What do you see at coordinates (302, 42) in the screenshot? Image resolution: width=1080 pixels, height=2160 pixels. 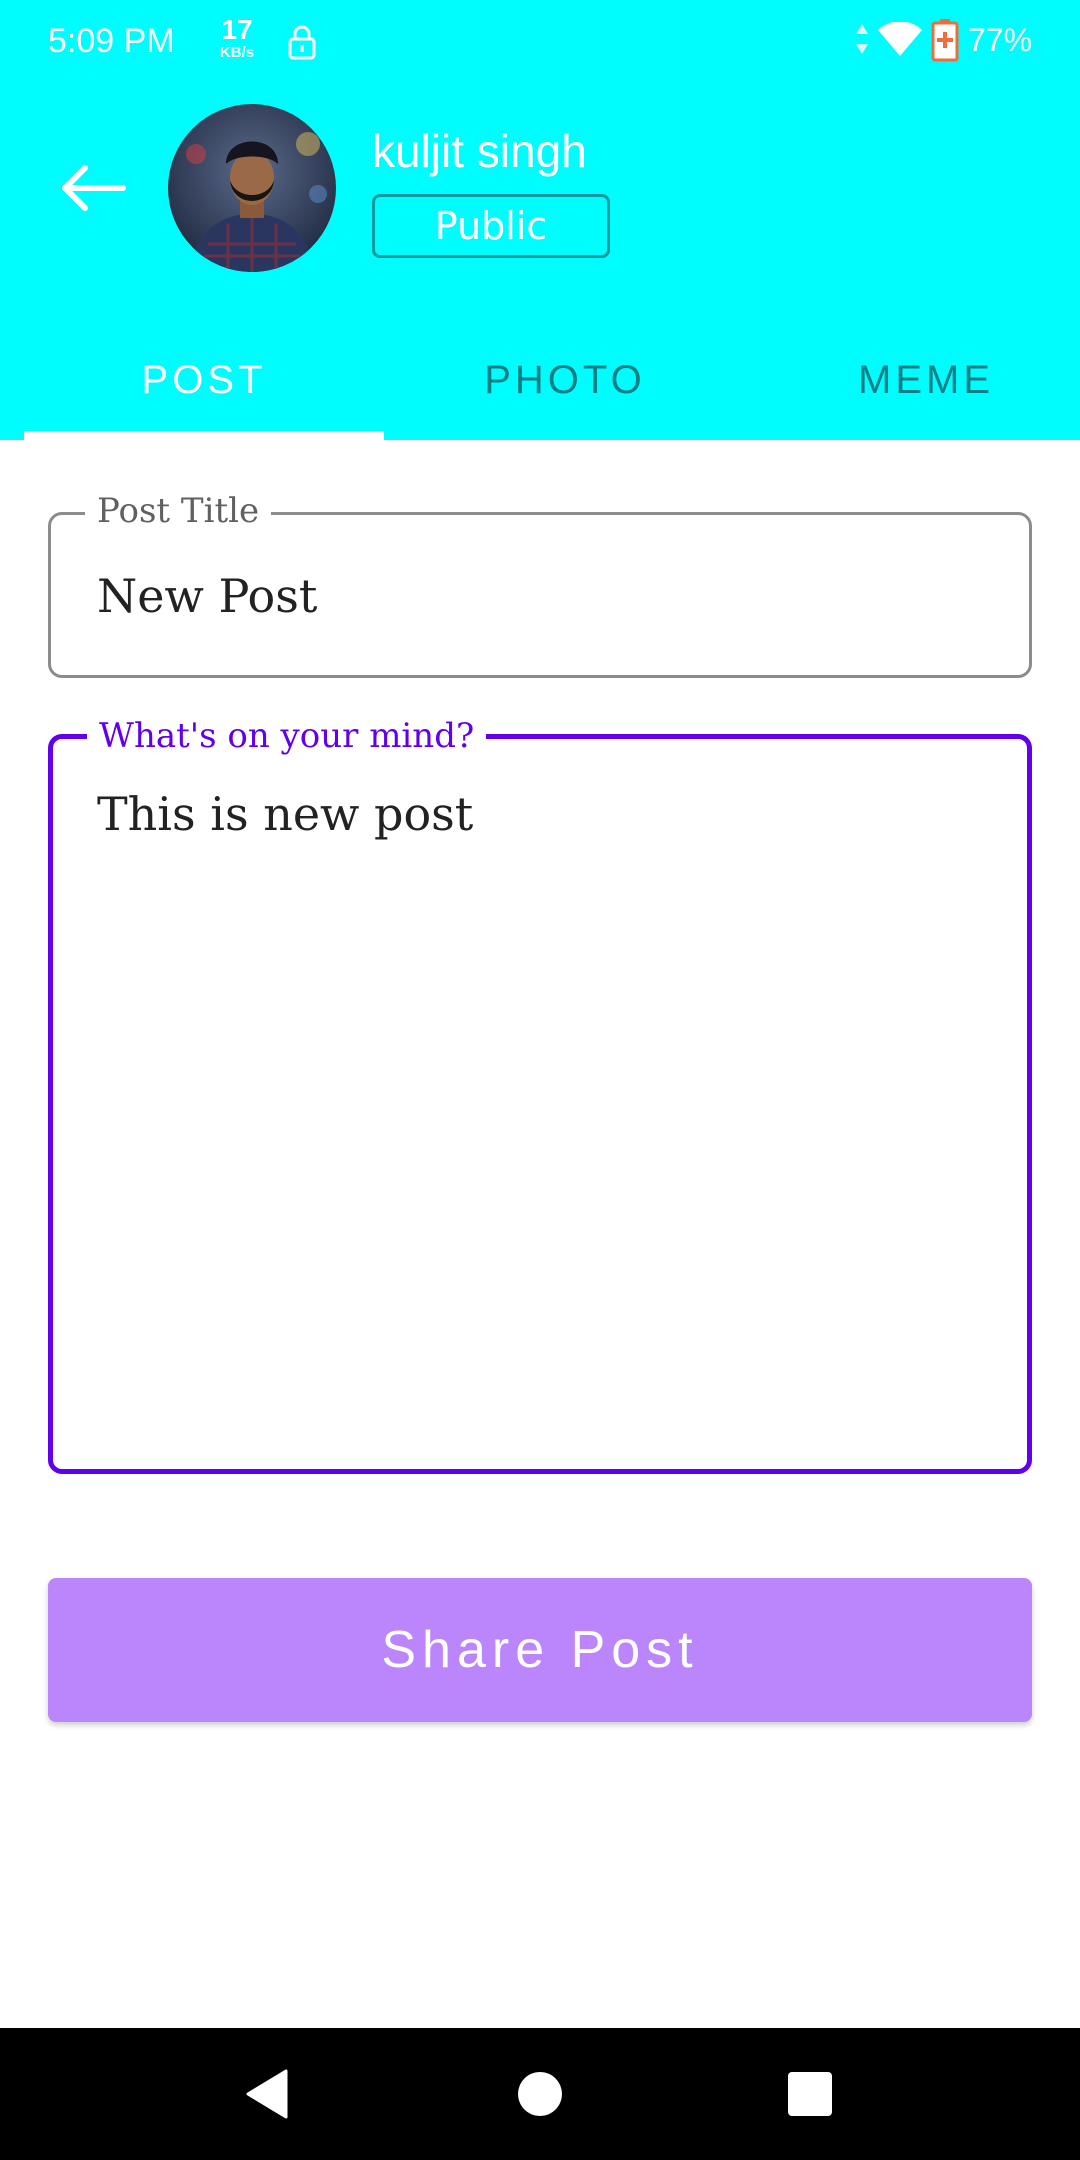 I see `lock-icon` at bounding box center [302, 42].